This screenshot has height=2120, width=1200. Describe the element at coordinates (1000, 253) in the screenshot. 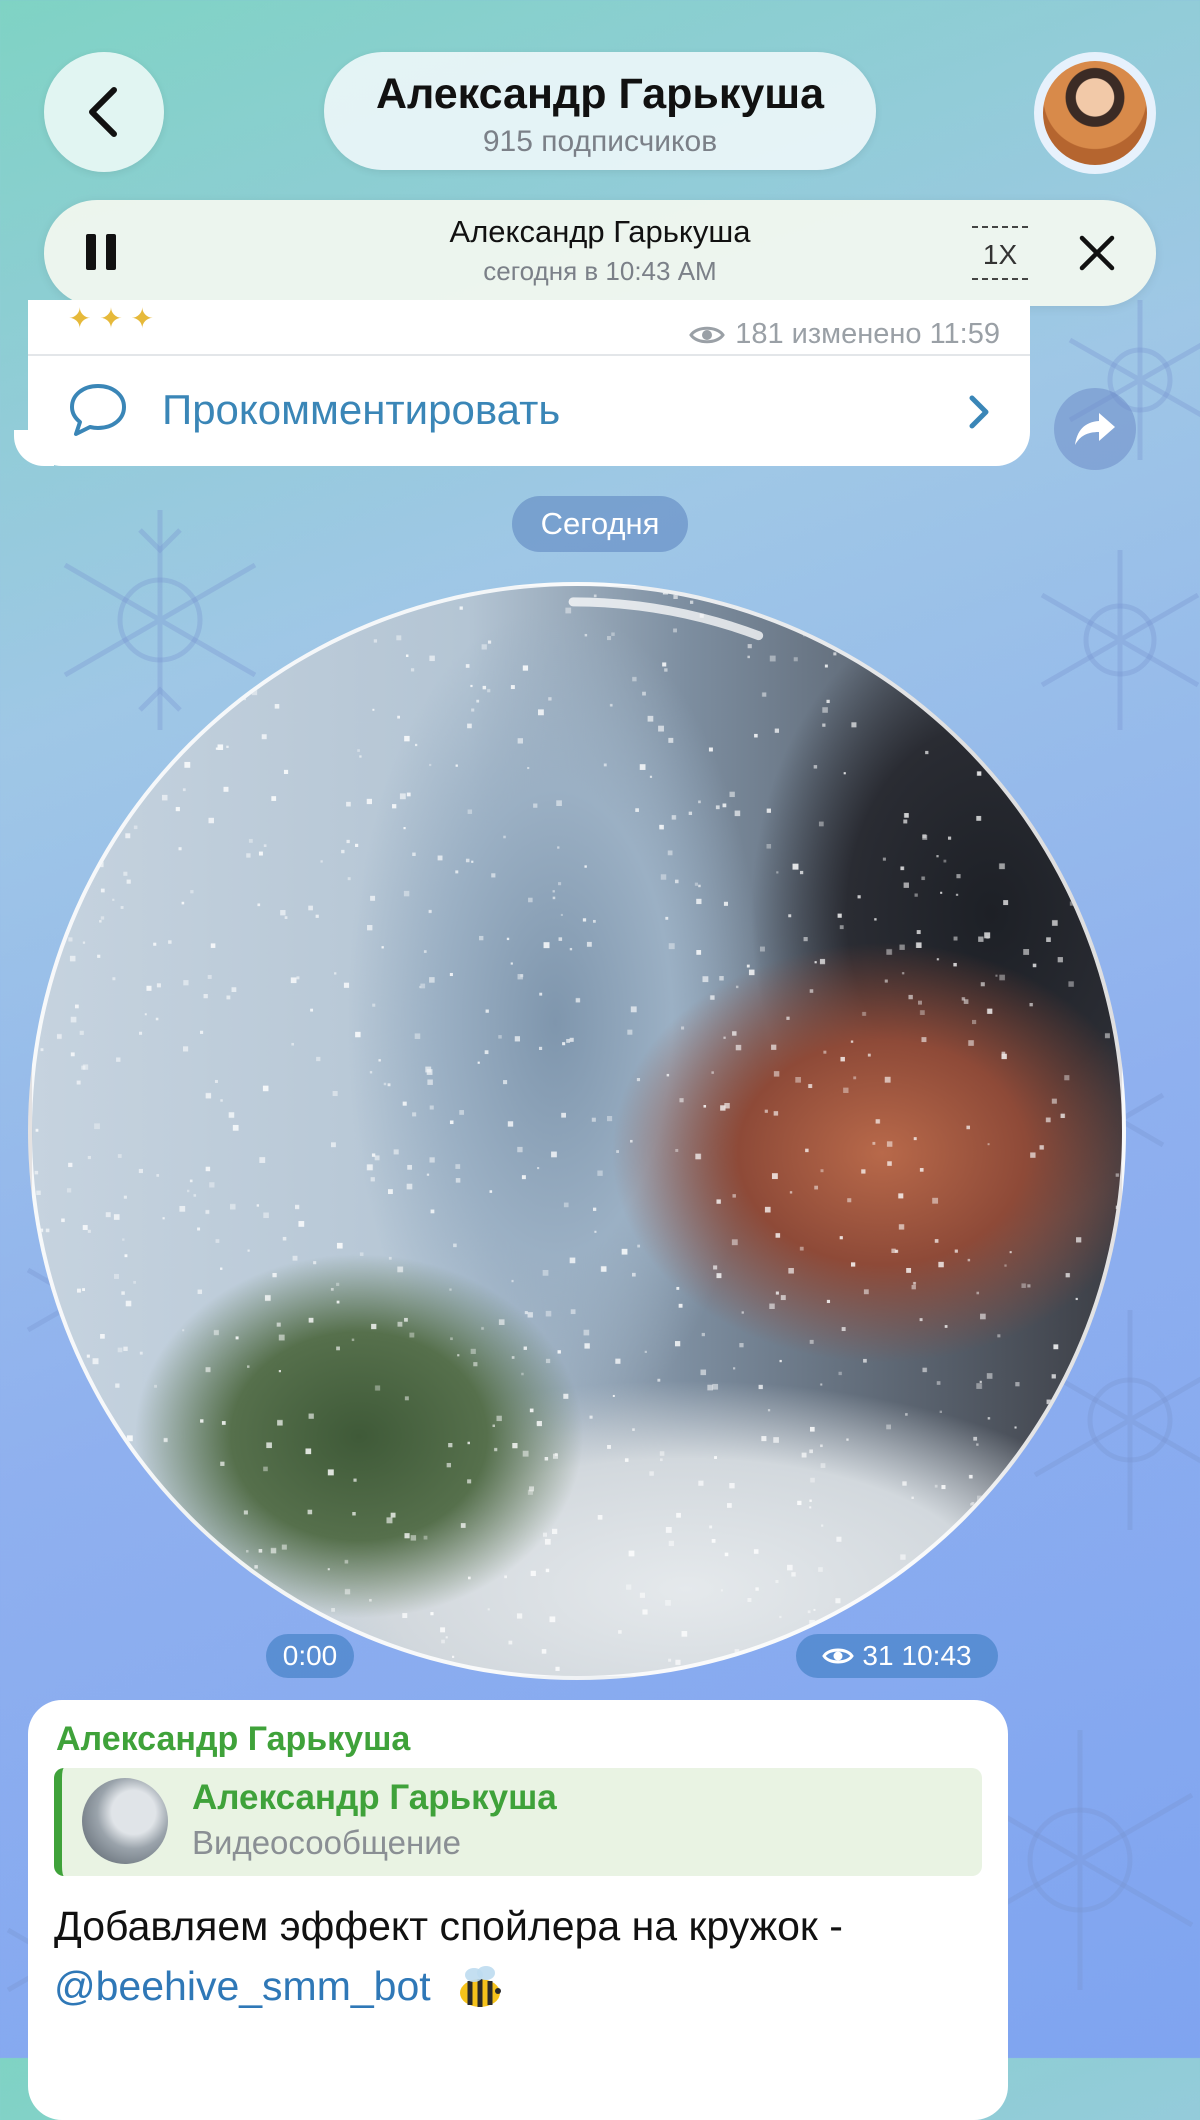

I see `playback-speed-button: 1X` at that location.